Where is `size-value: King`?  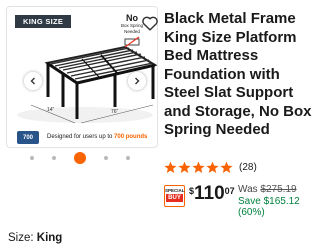
size-value: King is located at coordinates (49, 238).